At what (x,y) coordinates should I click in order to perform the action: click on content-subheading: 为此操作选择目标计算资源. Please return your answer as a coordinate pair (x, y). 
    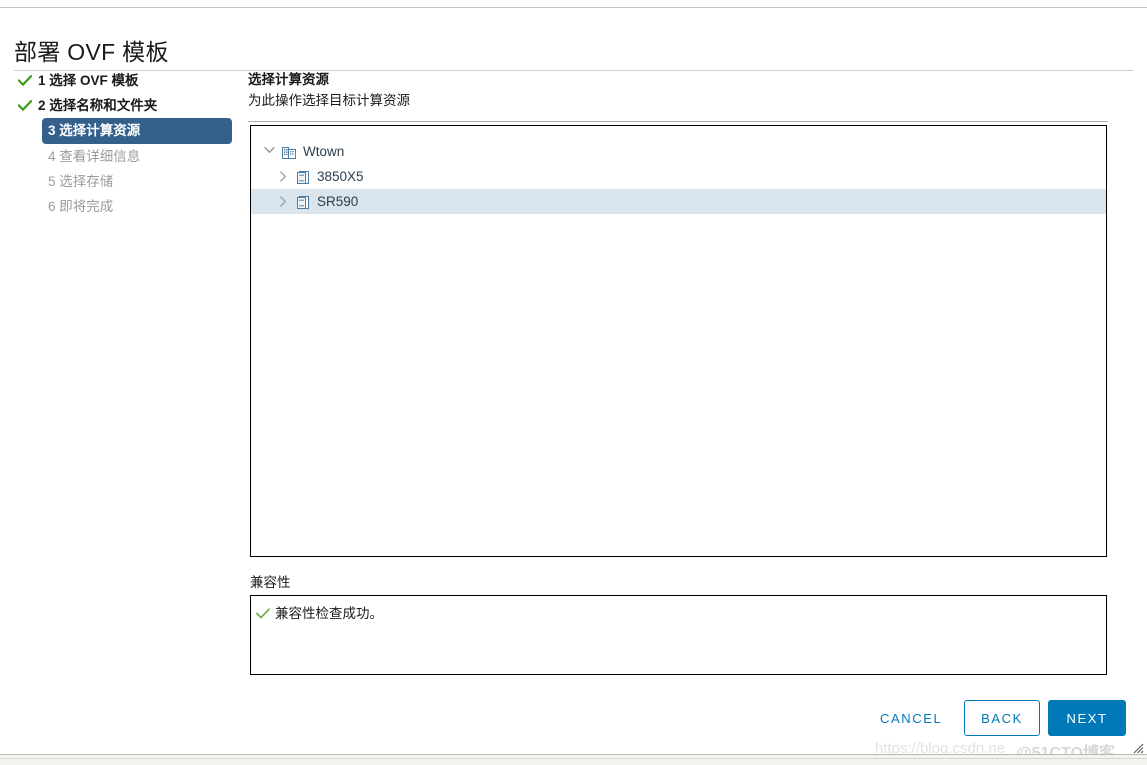
    Looking at the image, I should click on (329, 100).